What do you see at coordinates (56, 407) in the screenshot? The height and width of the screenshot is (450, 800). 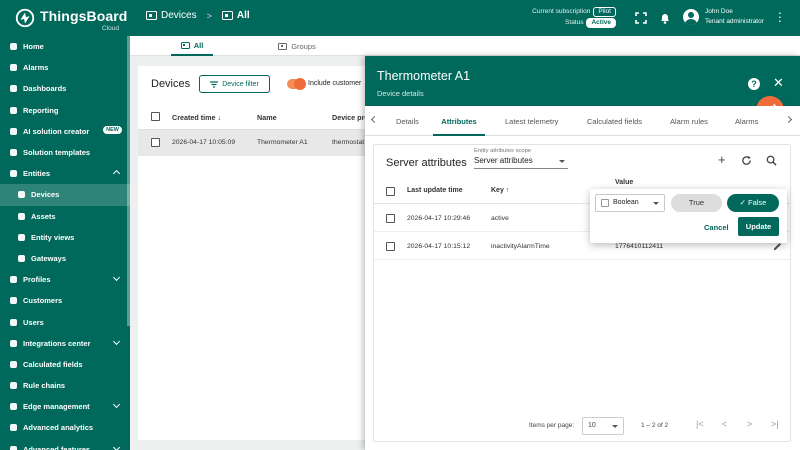 I see `sidebar-item-label: Edge management` at bounding box center [56, 407].